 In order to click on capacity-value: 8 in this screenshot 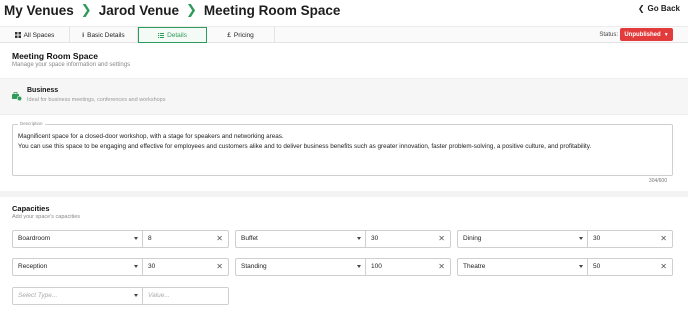, I will do `click(150, 238)`.